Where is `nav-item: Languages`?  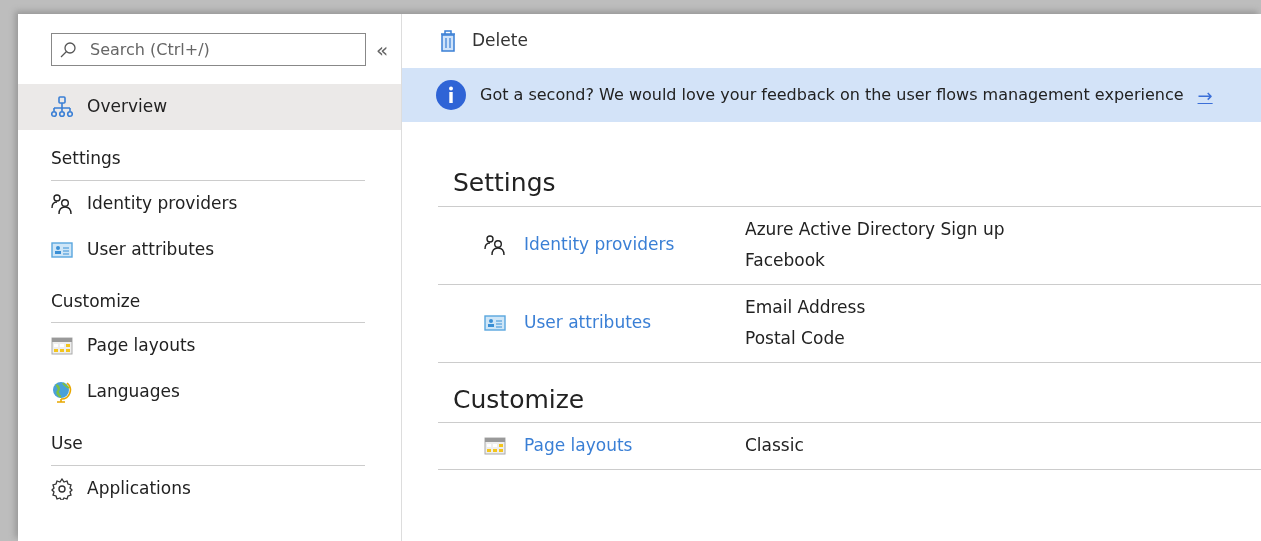 nav-item: Languages is located at coordinates (209, 392).